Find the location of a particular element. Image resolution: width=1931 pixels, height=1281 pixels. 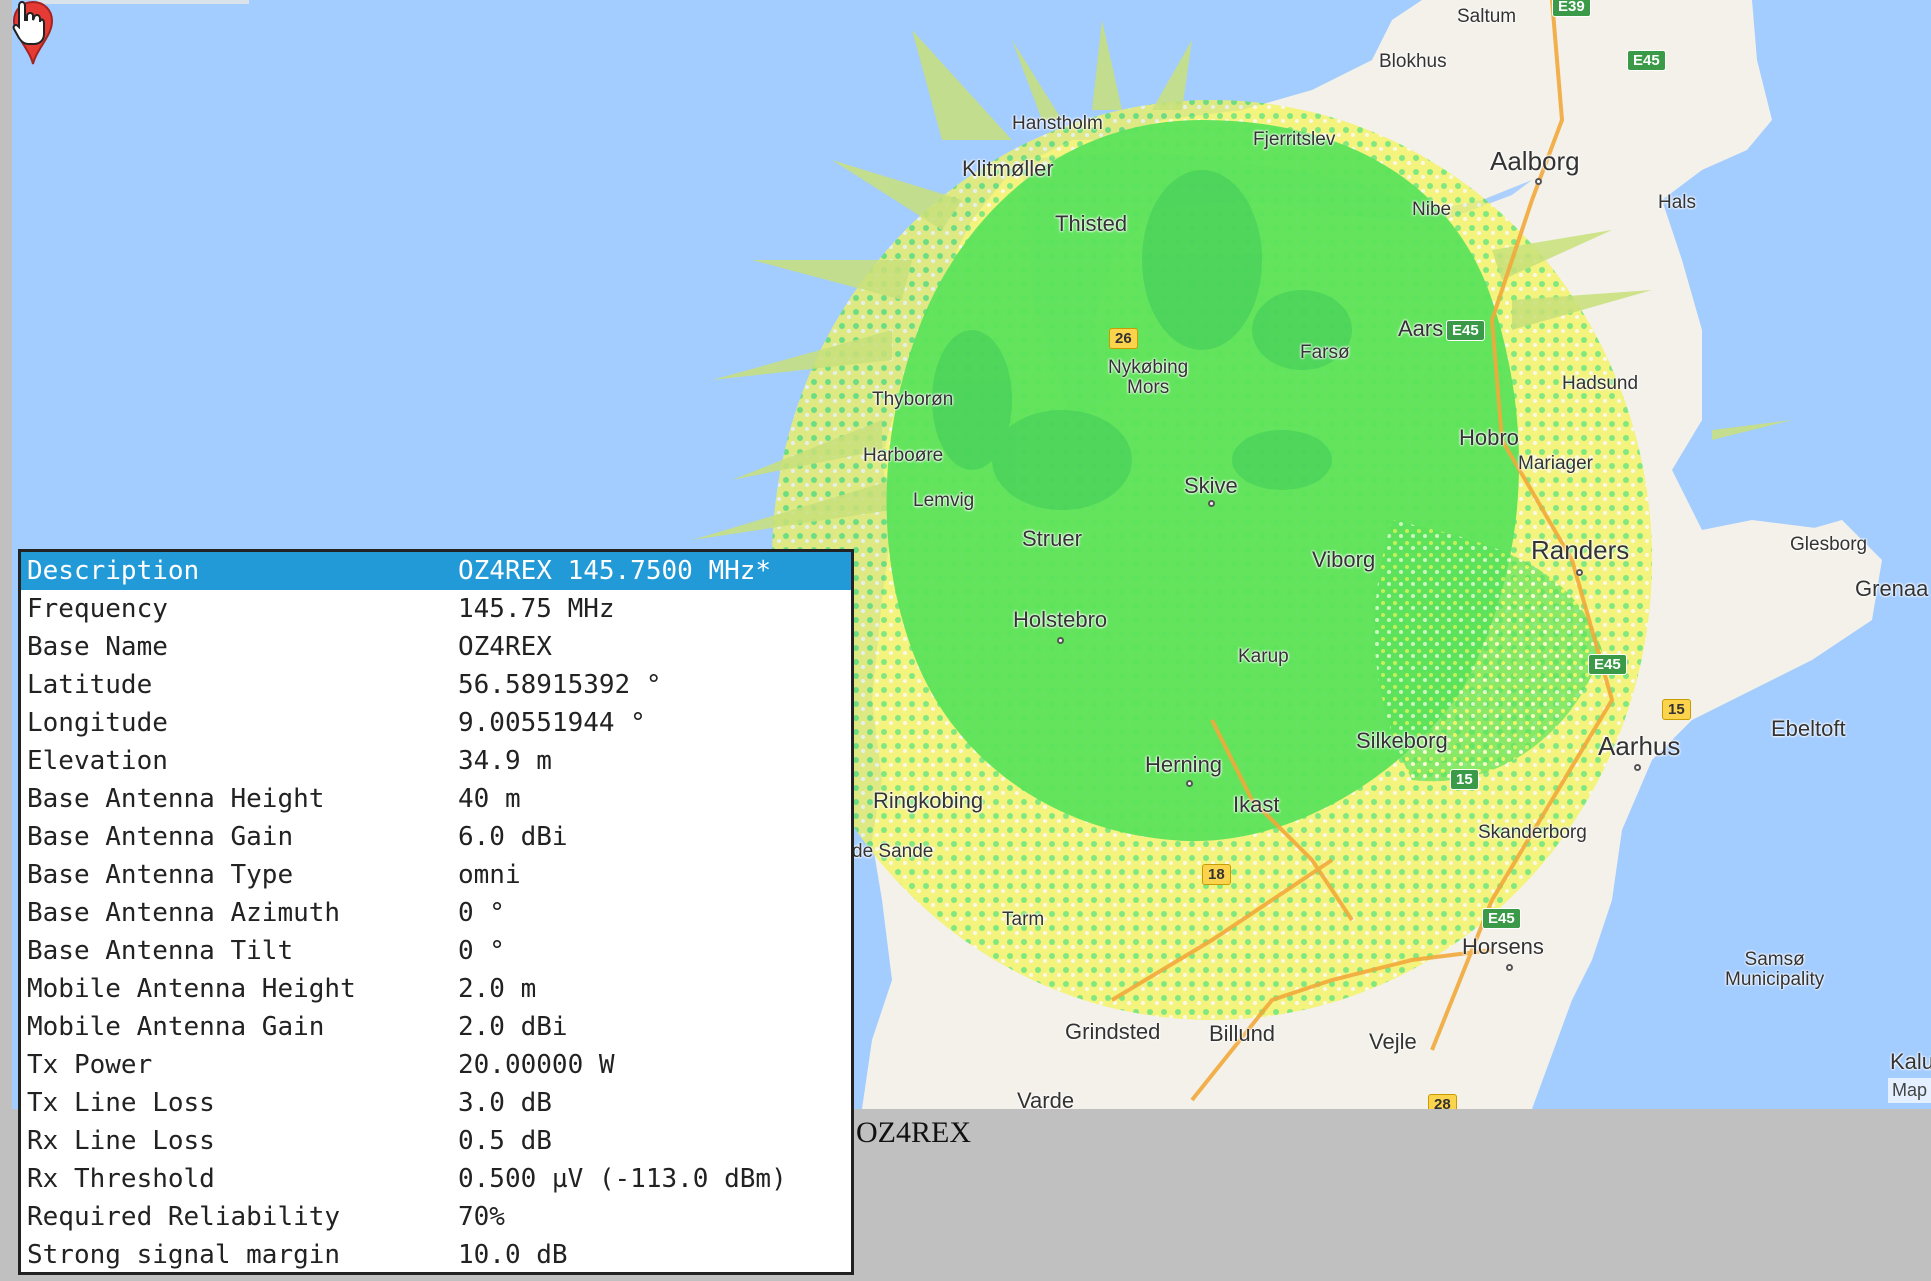

info-row: Longitude 9.00551944 ° is located at coordinates (436, 723).